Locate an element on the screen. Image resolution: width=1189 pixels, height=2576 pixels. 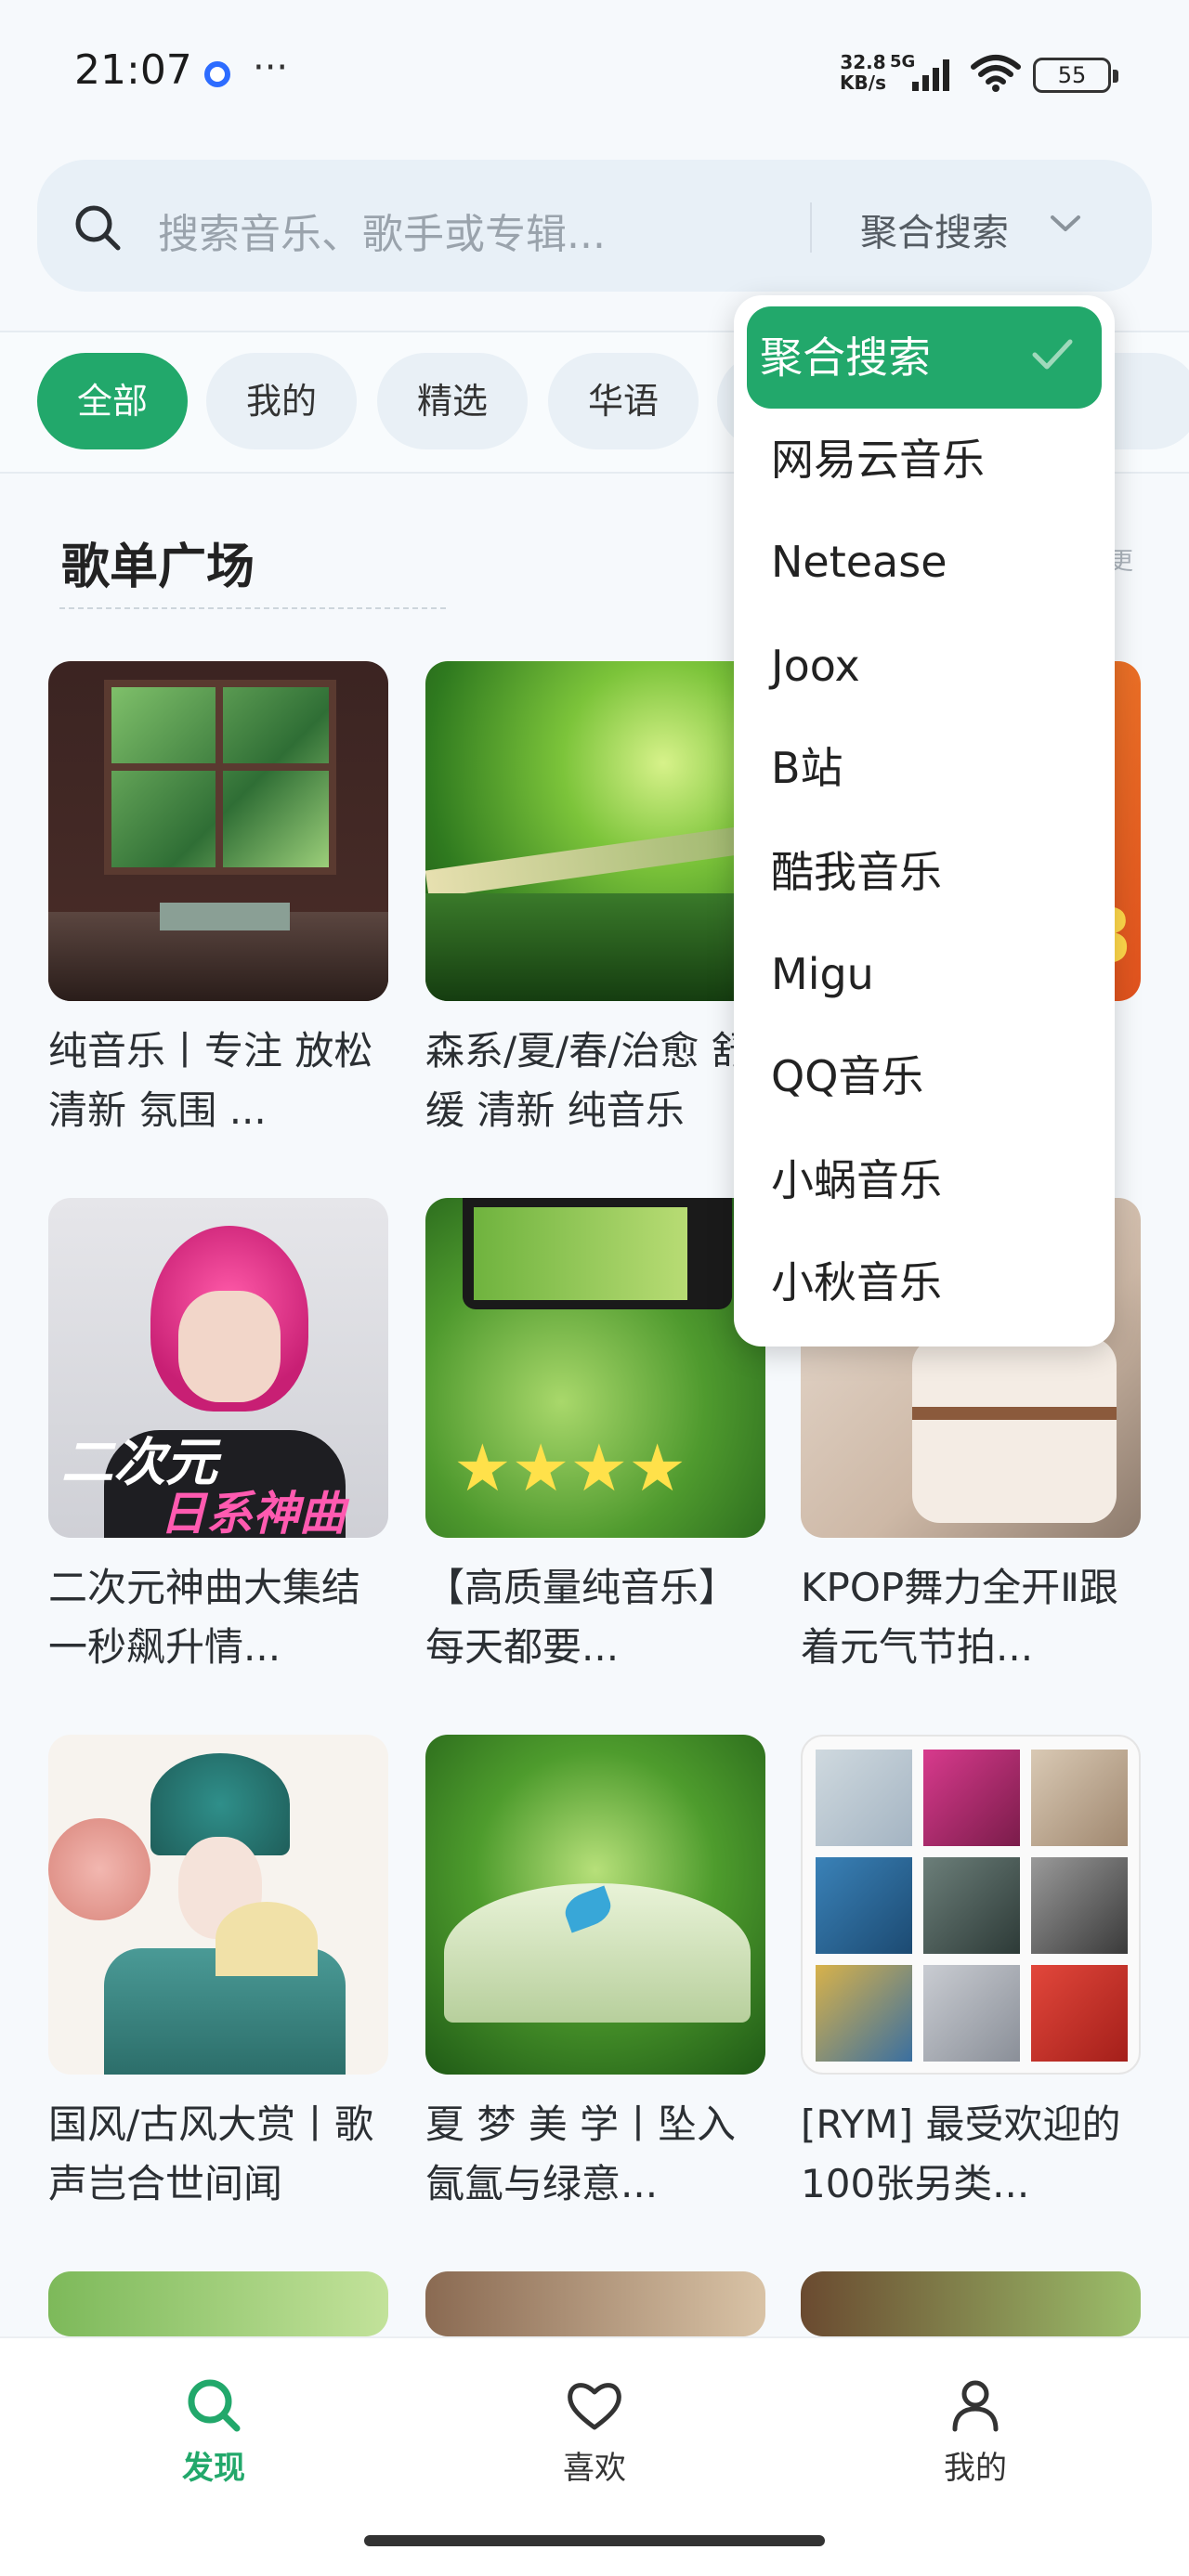
tab-all: 全部 is located at coordinates (113, 401).